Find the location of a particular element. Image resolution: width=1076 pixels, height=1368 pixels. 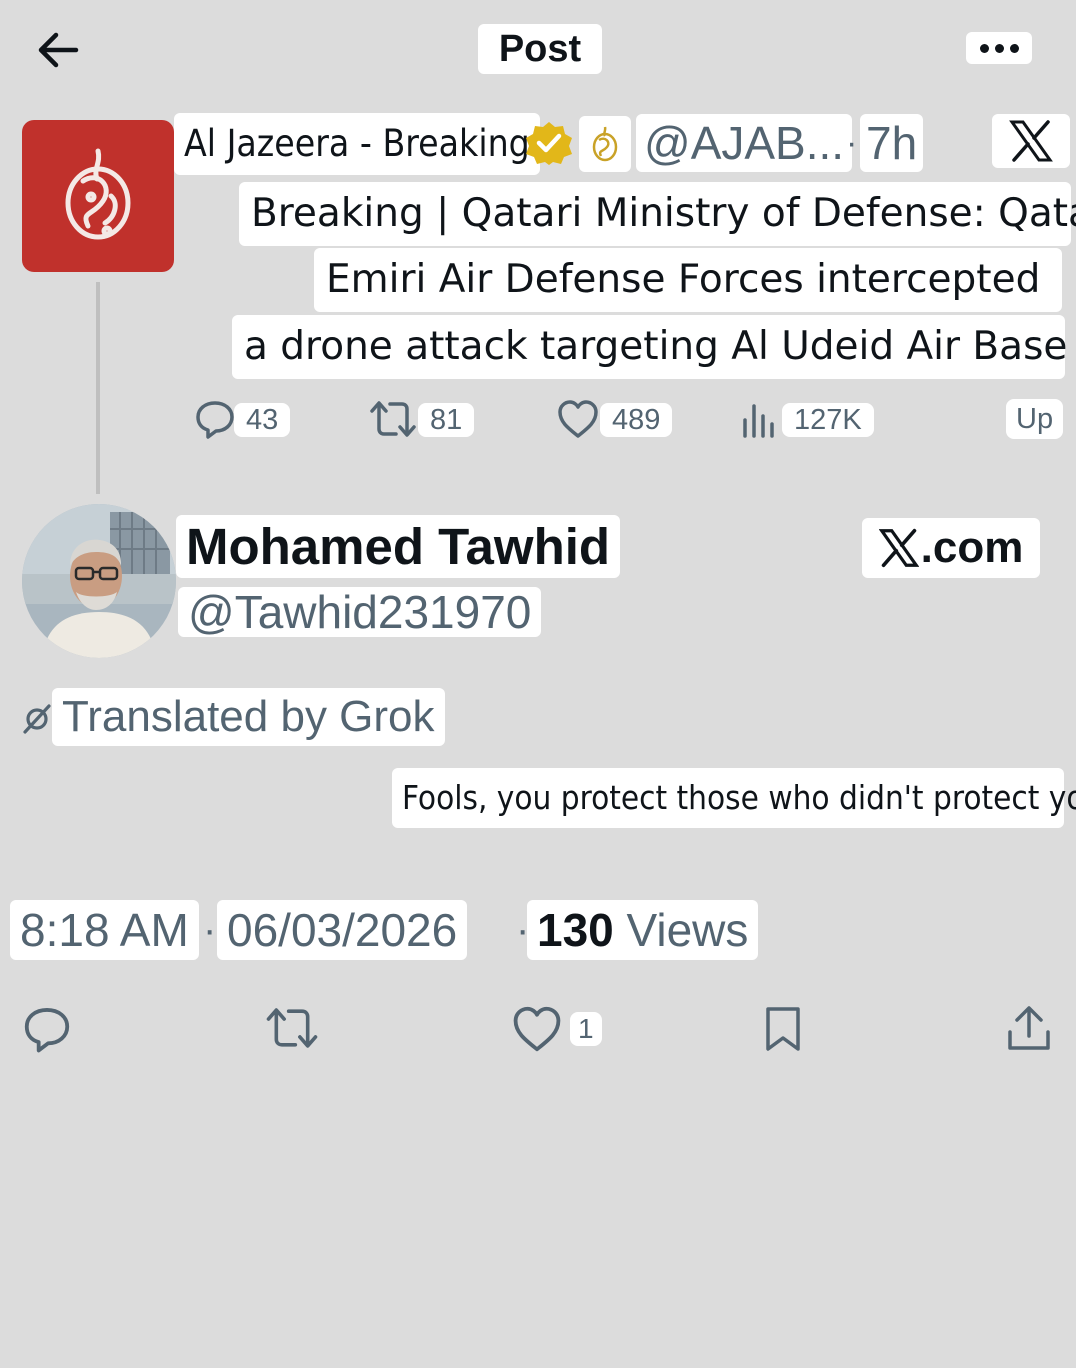

up-button: Up is located at coordinates (1035, 419).